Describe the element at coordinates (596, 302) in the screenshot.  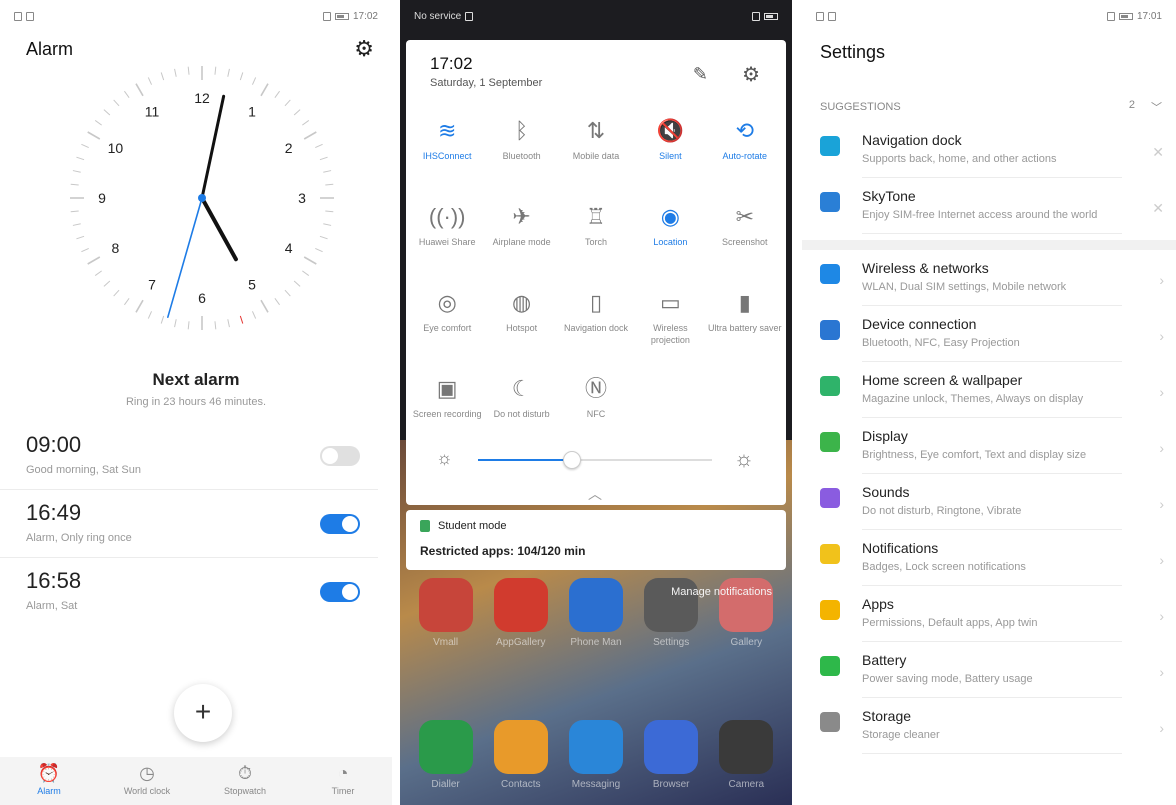
I see `navigation-dock-icon: ▯` at that location.